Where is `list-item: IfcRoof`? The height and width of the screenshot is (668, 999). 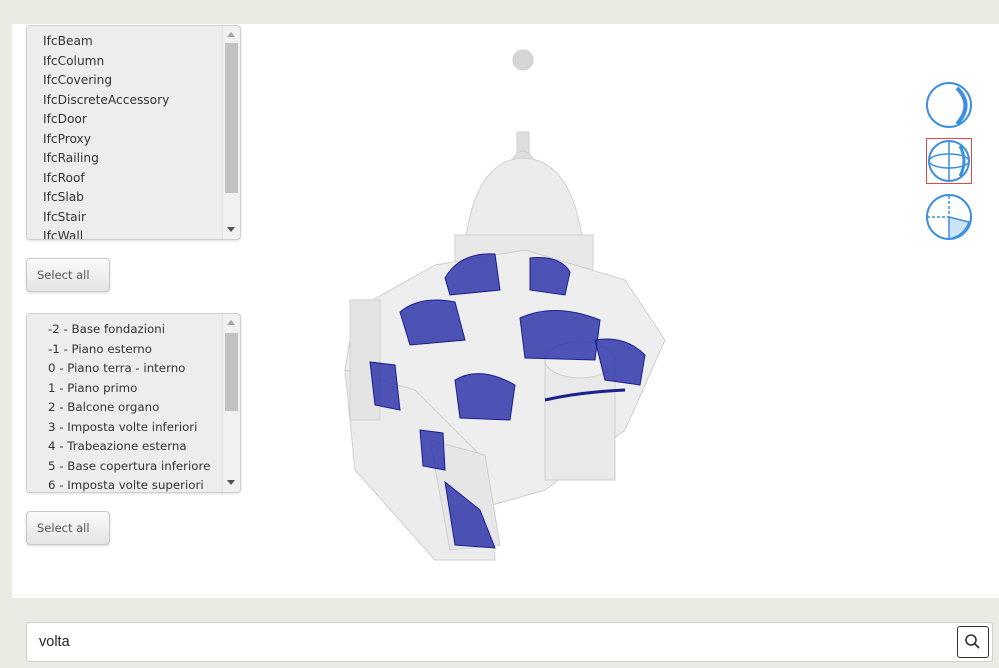
list-item: IfcRoof is located at coordinates (124, 179).